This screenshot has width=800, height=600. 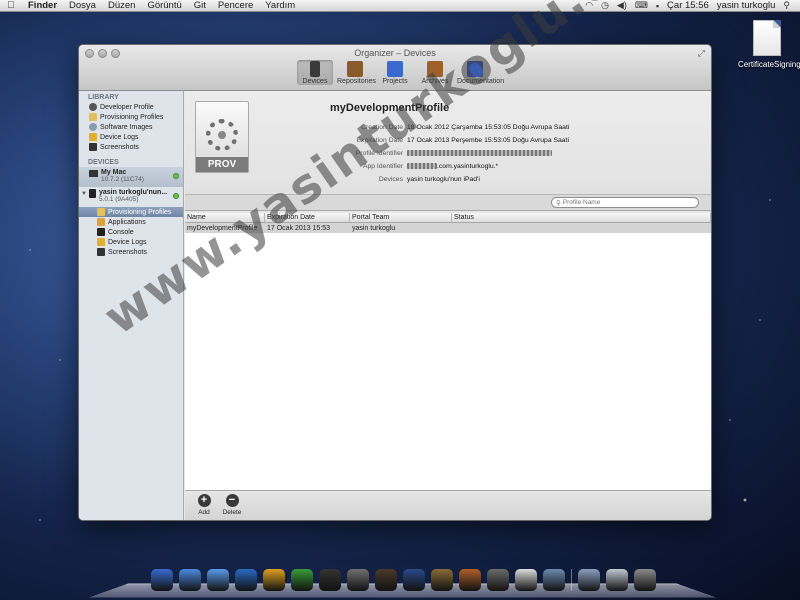 What do you see at coordinates (121, 5) in the screenshot?
I see `menu-edit: Düzen` at bounding box center [121, 5].